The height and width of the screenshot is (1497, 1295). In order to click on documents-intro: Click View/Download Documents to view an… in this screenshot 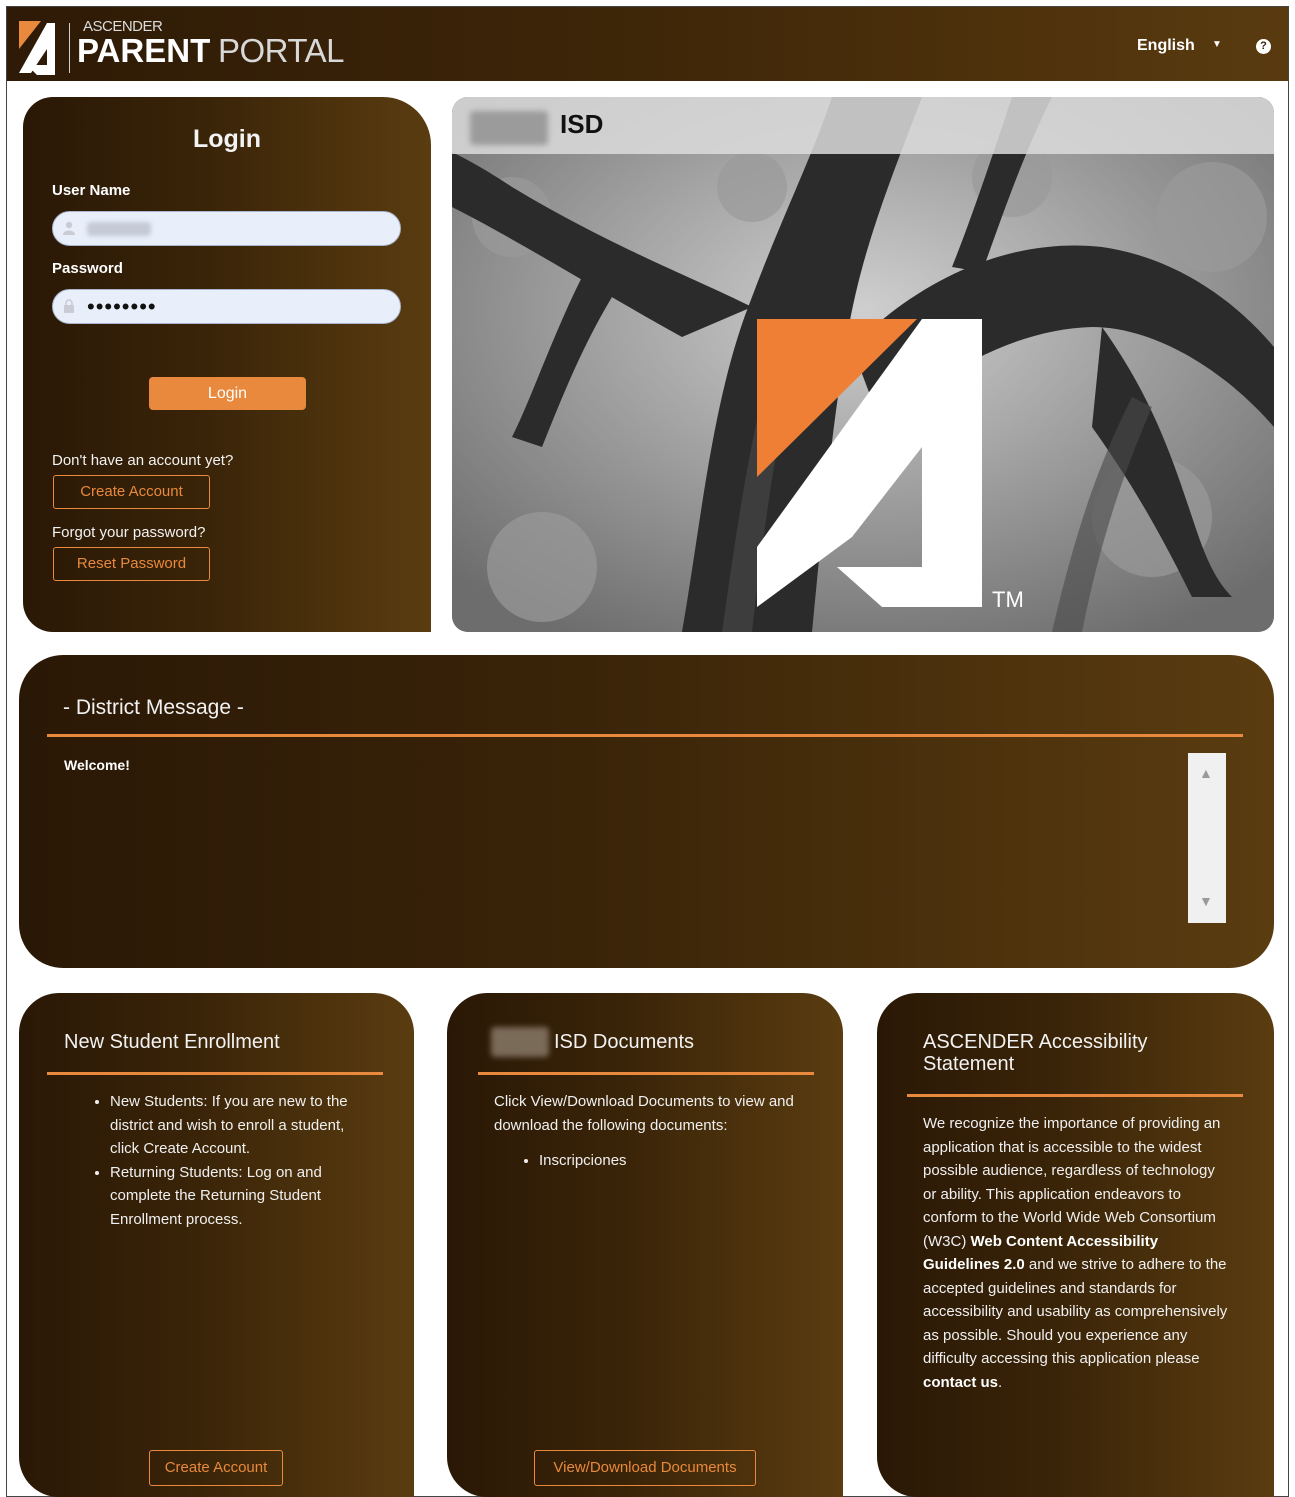, I will do `click(644, 1113)`.